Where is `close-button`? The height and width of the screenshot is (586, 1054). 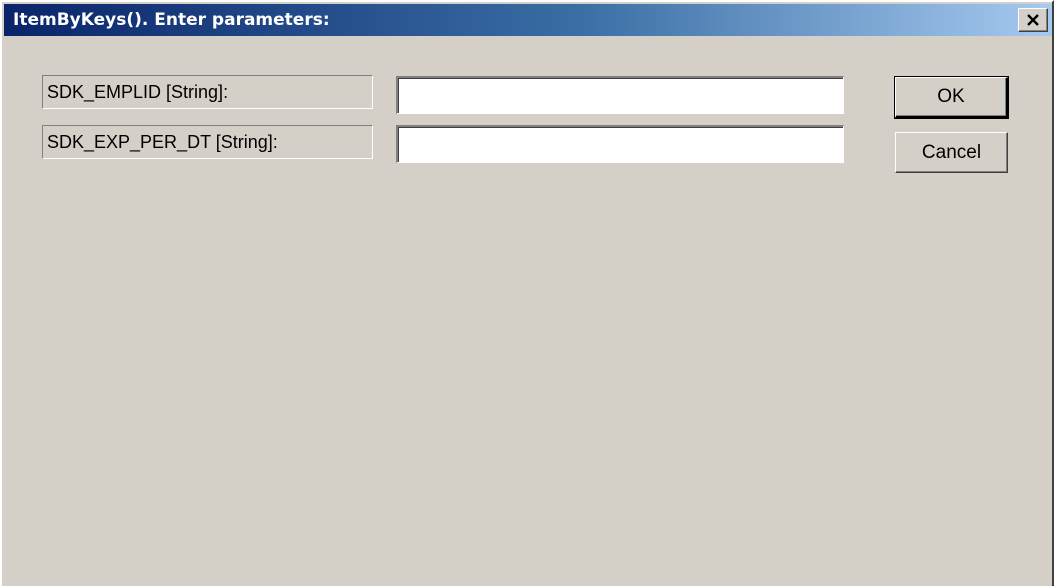 close-button is located at coordinates (1033, 20).